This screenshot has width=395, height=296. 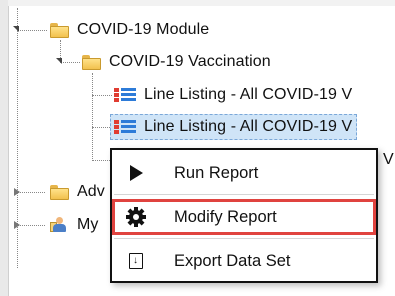 I want to click on tree-node-label: COVID-19 Vaccination, so click(x=190, y=61).